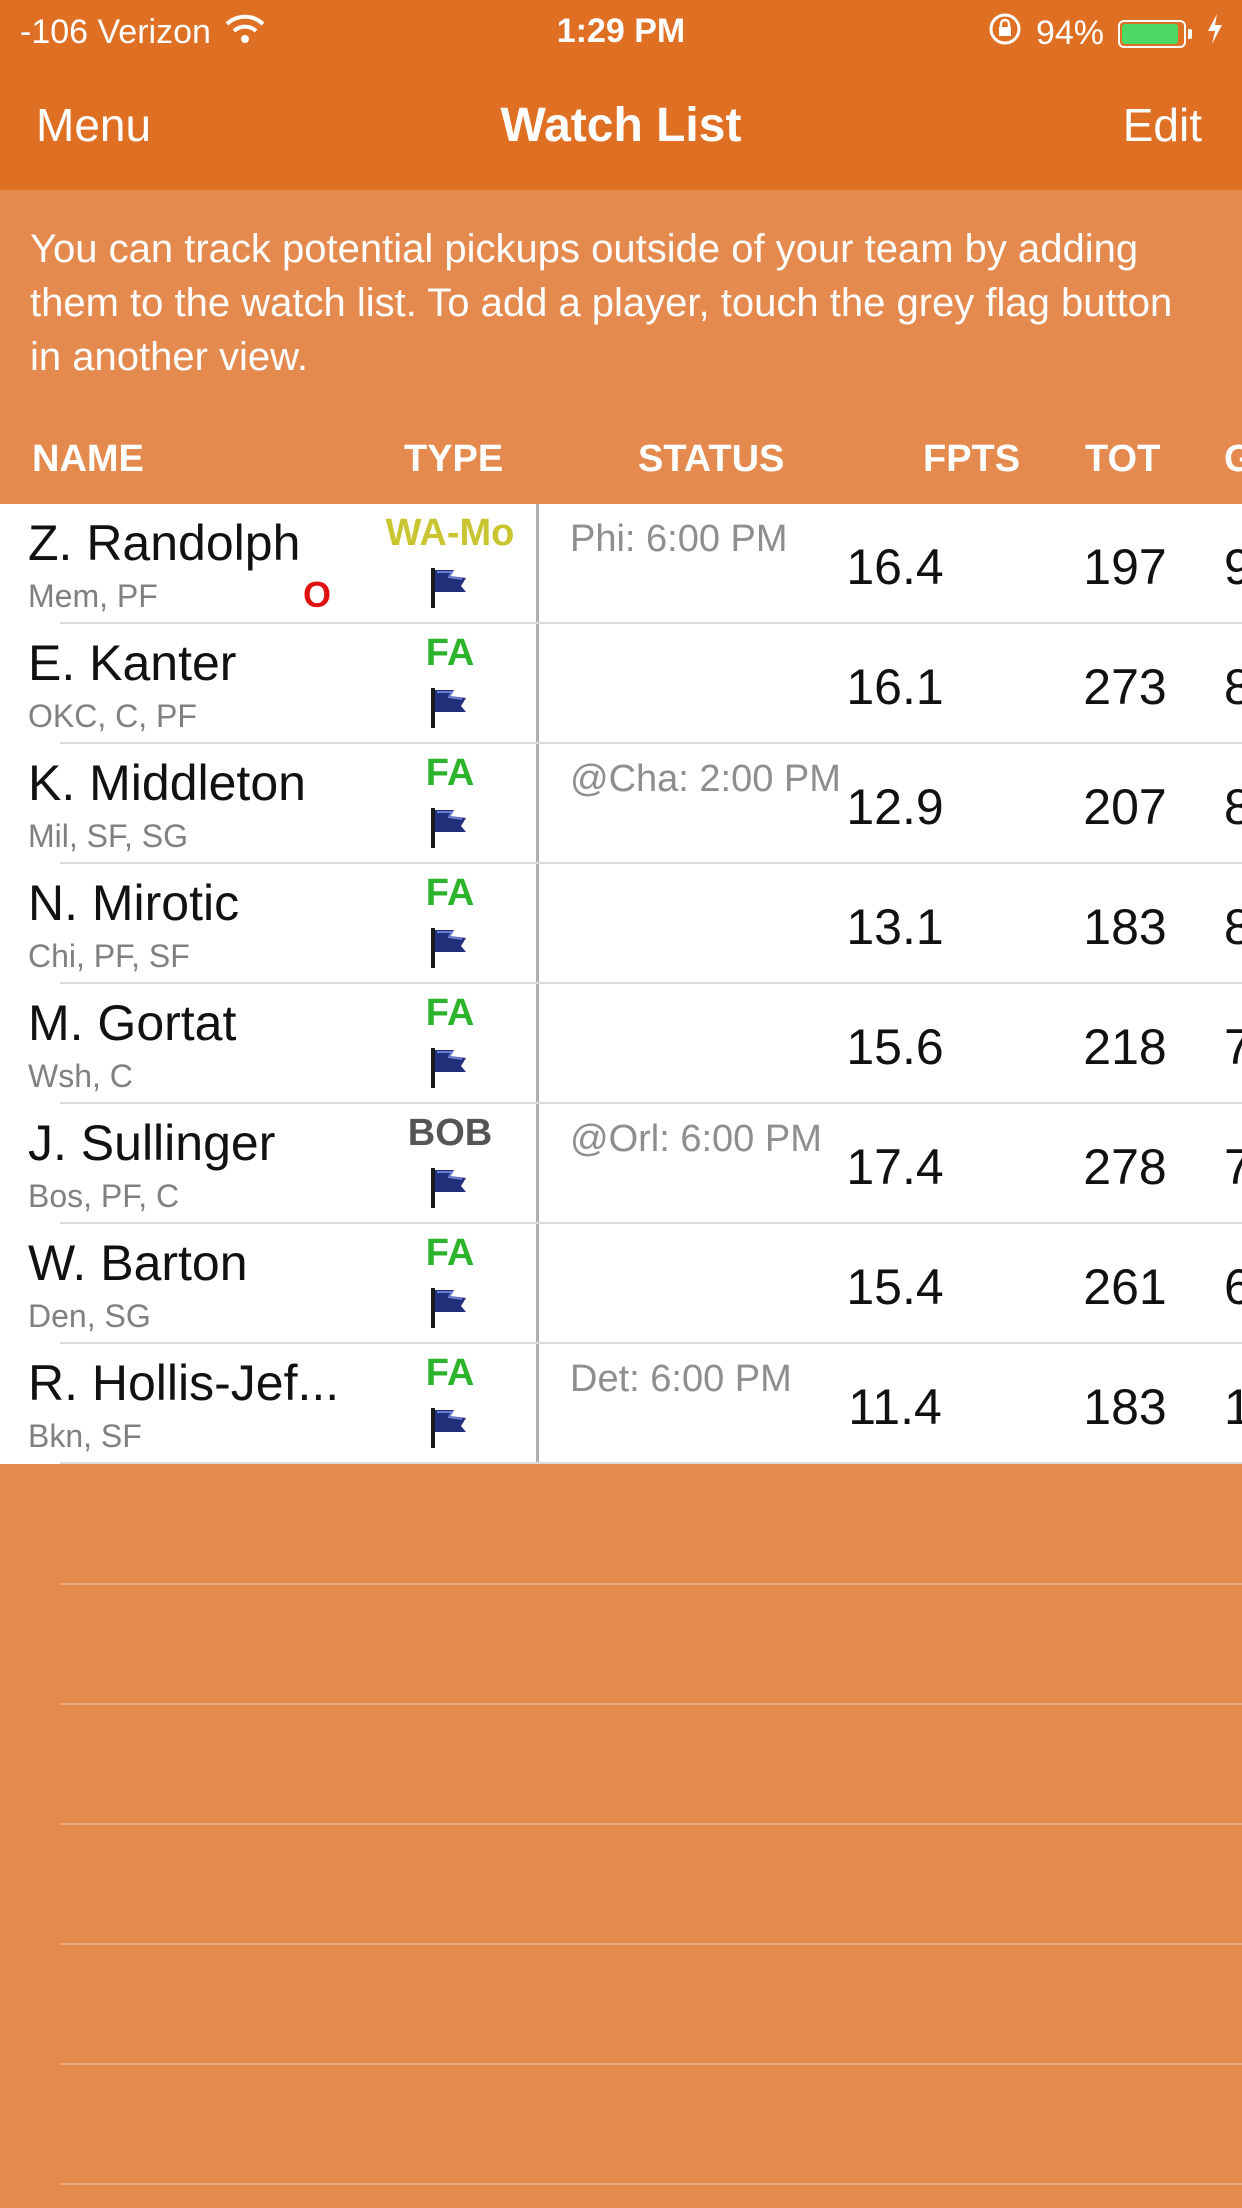 This screenshot has width=1242, height=2208. Describe the element at coordinates (80, 1076) in the screenshot. I see `player-team-positions: Wsh, C` at that location.